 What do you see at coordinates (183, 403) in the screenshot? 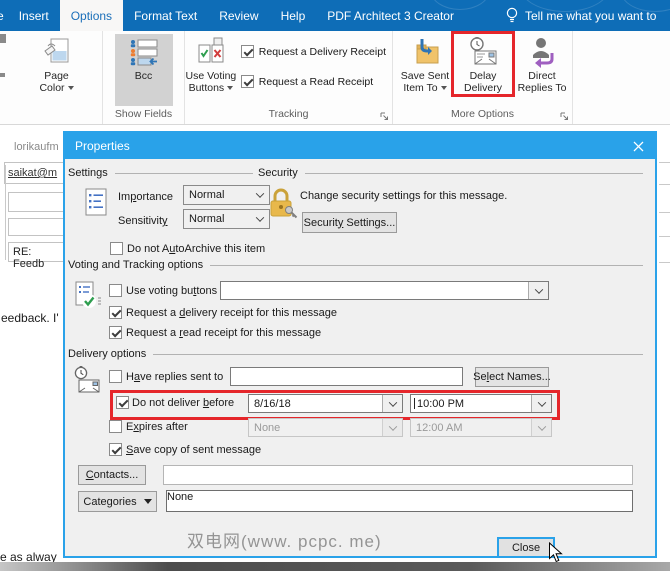
I see `do-not-deliver-label: Do not deliver before` at bounding box center [183, 403].